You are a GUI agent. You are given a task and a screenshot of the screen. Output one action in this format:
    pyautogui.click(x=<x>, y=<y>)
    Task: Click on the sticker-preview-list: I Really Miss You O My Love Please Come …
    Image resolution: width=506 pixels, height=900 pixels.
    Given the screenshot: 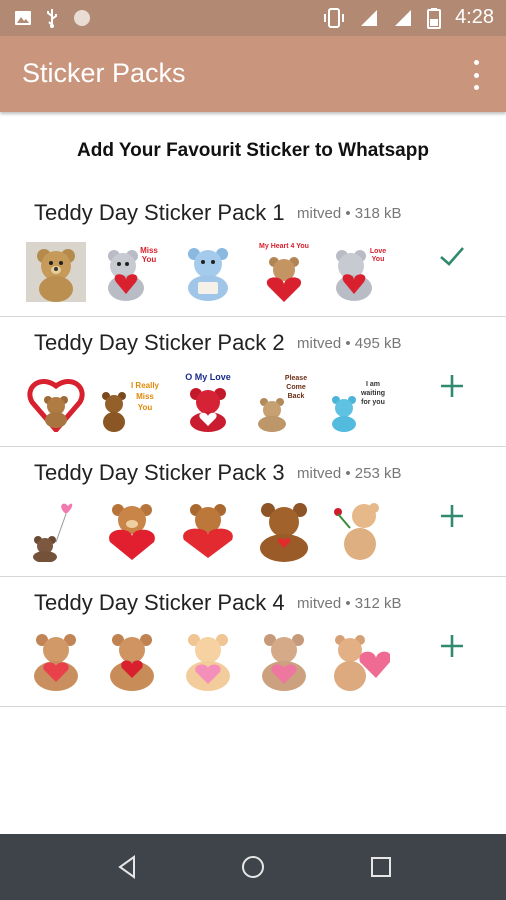 What is the action you would take?
    pyautogui.click(x=208, y=402)
    